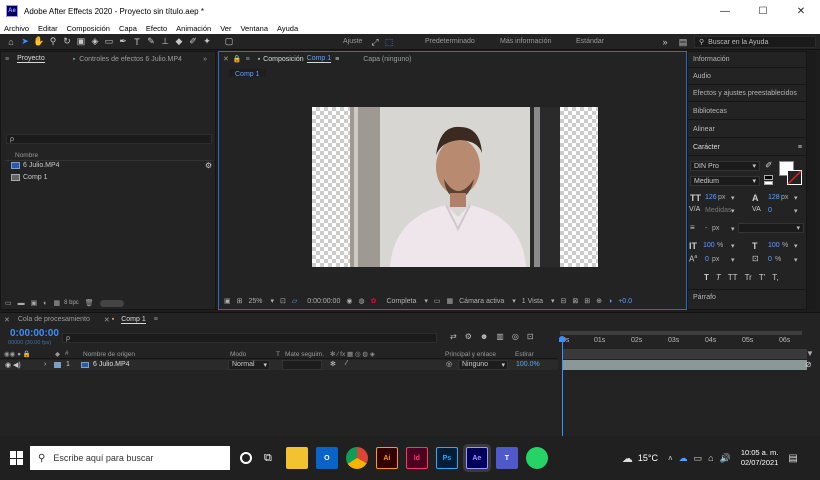 Image resolution: width=820 pixels, height=480 pixels. Describe the element at coordinates (760, 458) in the screenshot. I see `clock: 10:05 a. m. 02/07/2021` at that location.